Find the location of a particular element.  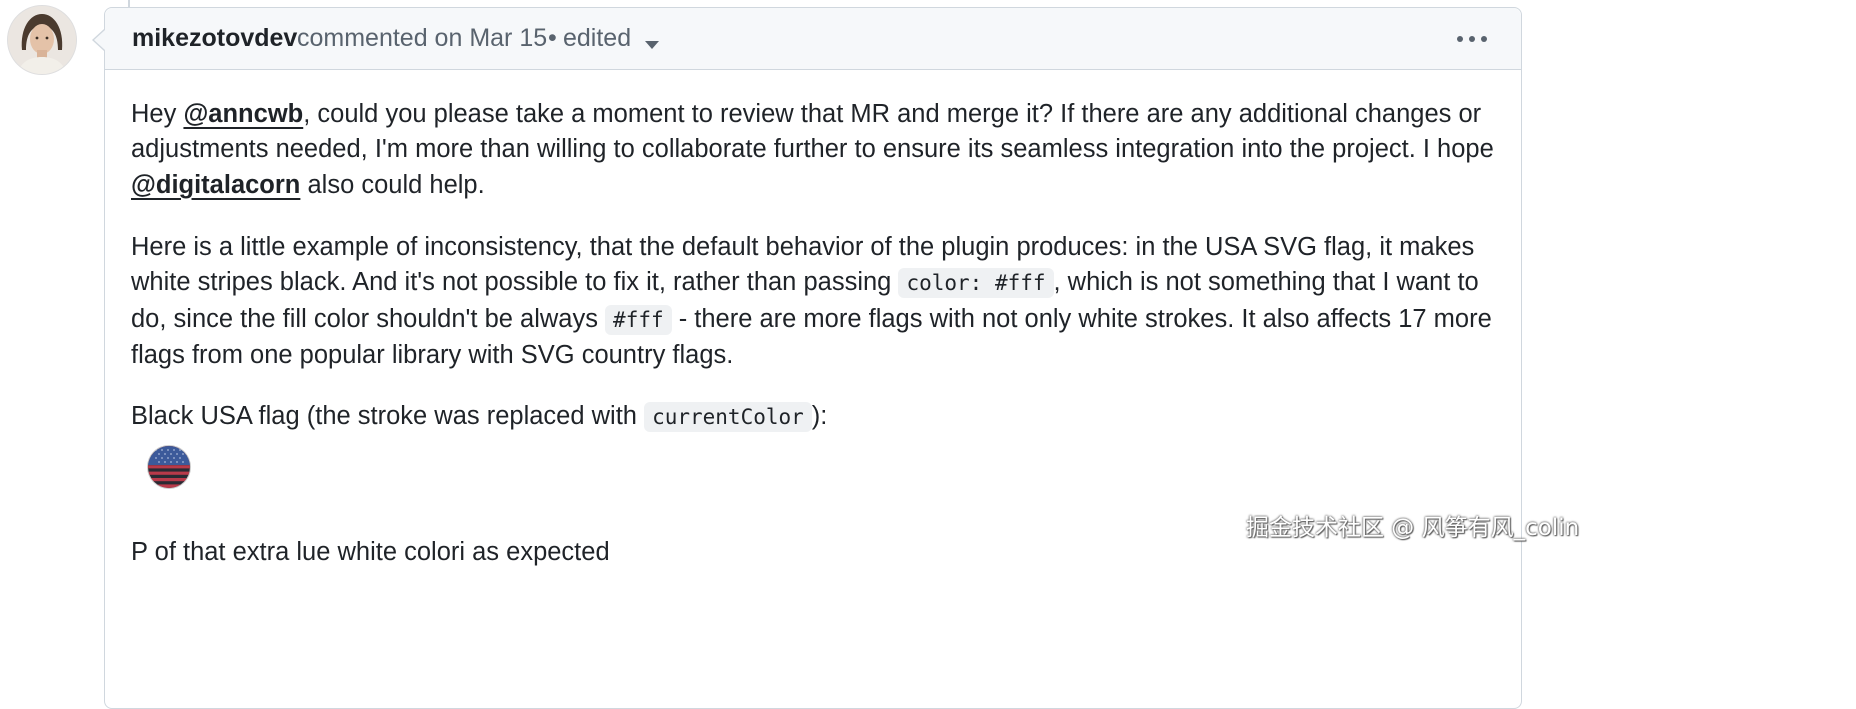

comment-pointer-fill is located at coordinates (99, 40).